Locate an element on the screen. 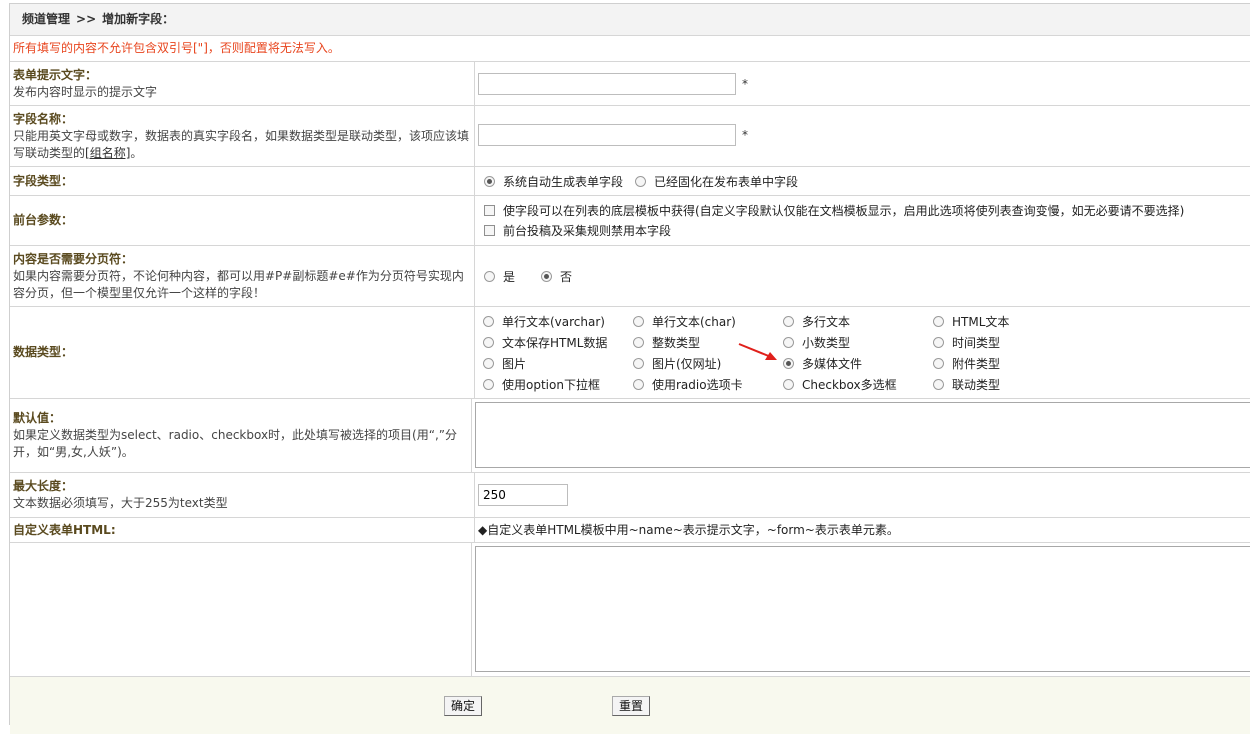 Image resolution: width=1250 pixels, height=738 pixels. data-type-option: 图片 is located at coordinates (558, 363).